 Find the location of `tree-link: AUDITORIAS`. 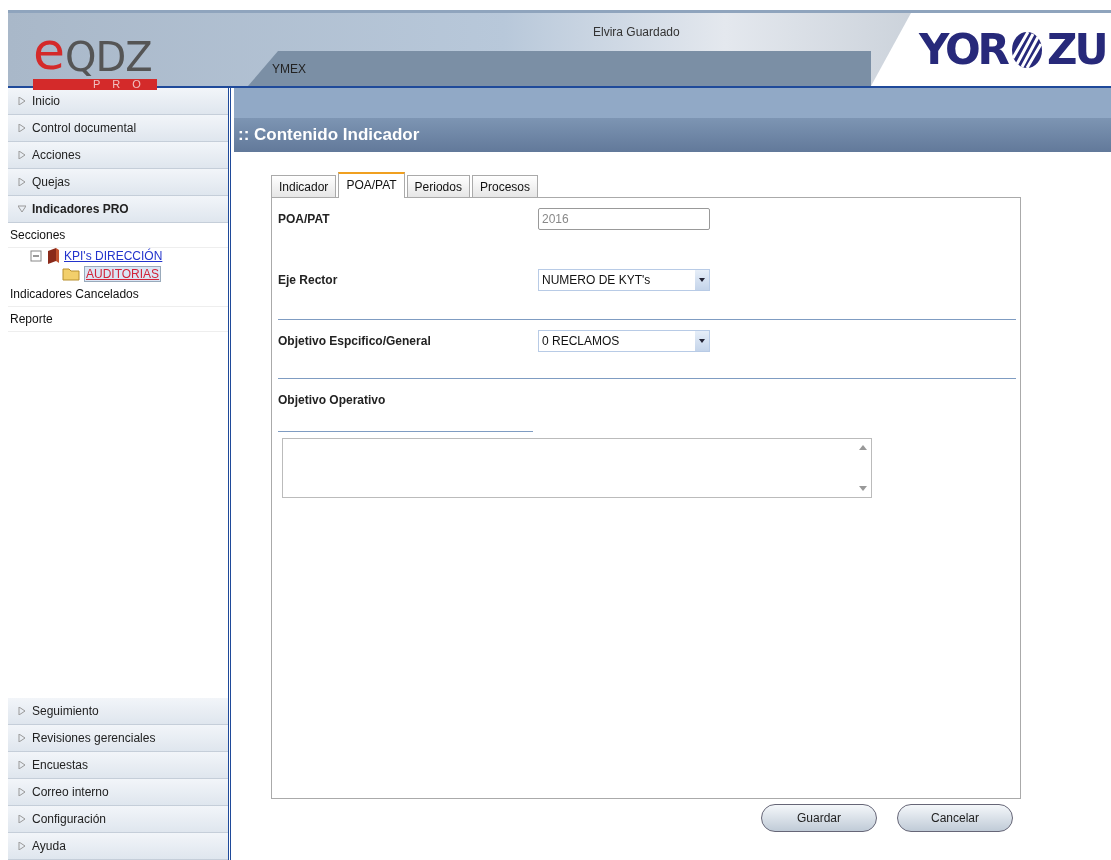

tree-link: AUDITORIAS is located at coordinates (123, 274).